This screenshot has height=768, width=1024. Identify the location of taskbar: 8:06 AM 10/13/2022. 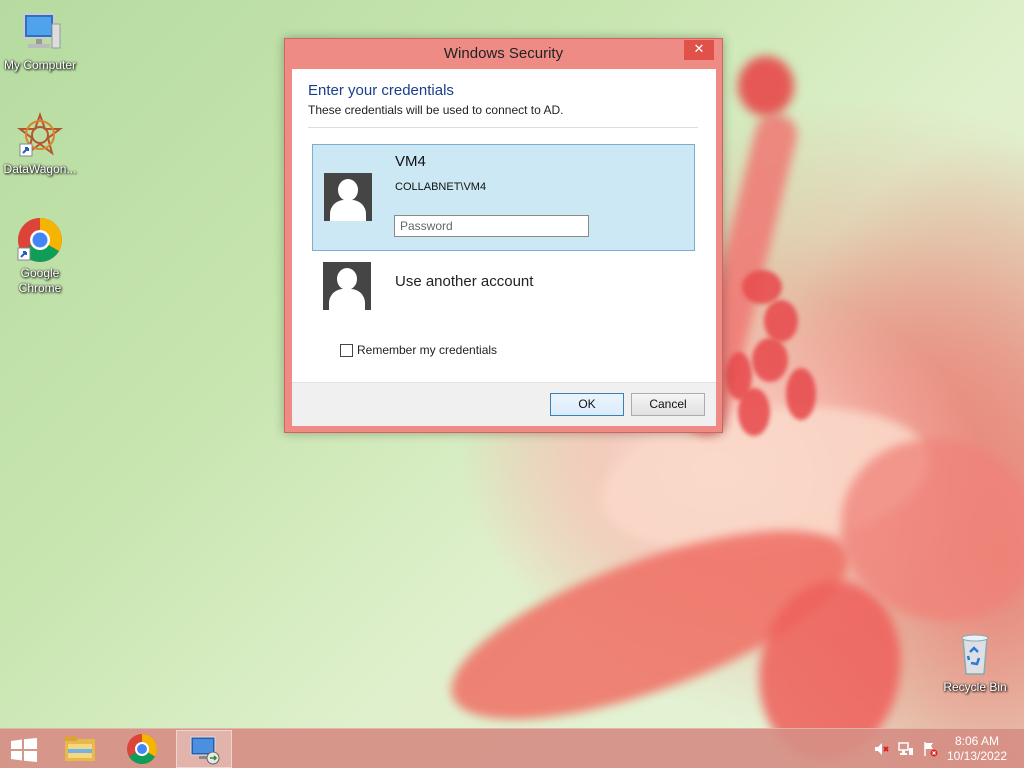
(512, 748).